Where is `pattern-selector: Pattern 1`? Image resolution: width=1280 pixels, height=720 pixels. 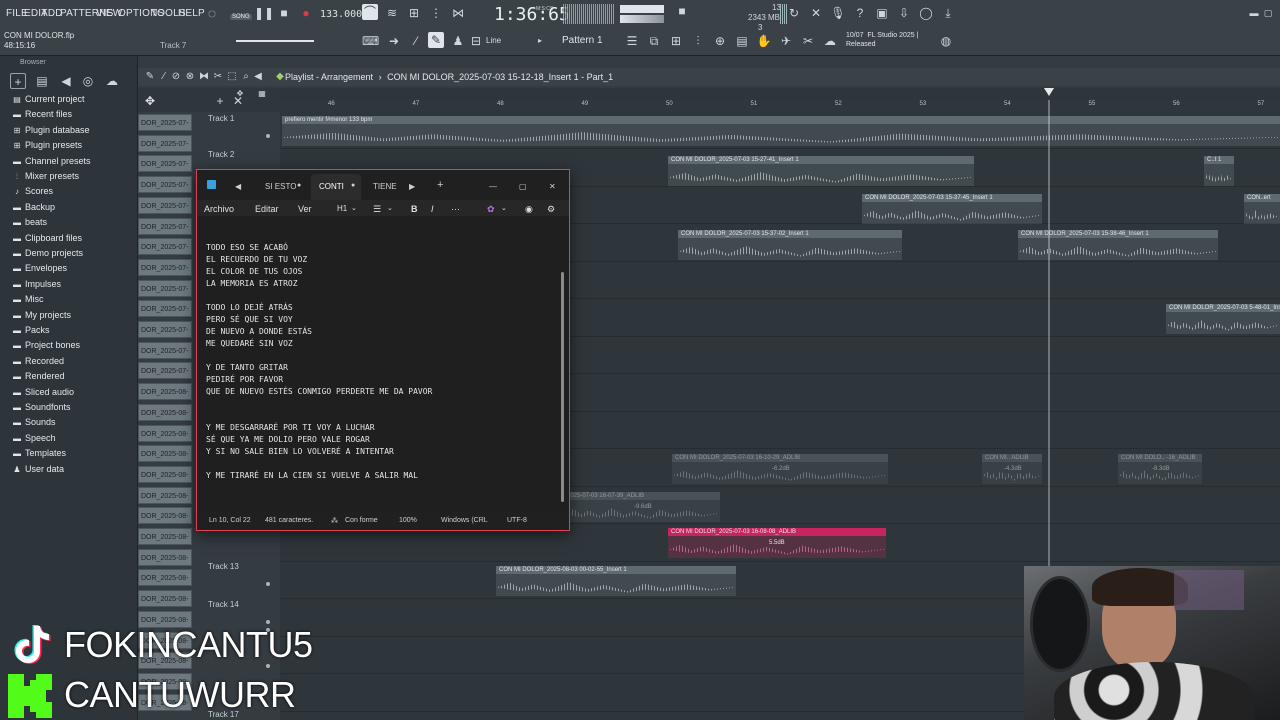 pattern-selector: Pattern 1 is located at coordinates (582, 40).